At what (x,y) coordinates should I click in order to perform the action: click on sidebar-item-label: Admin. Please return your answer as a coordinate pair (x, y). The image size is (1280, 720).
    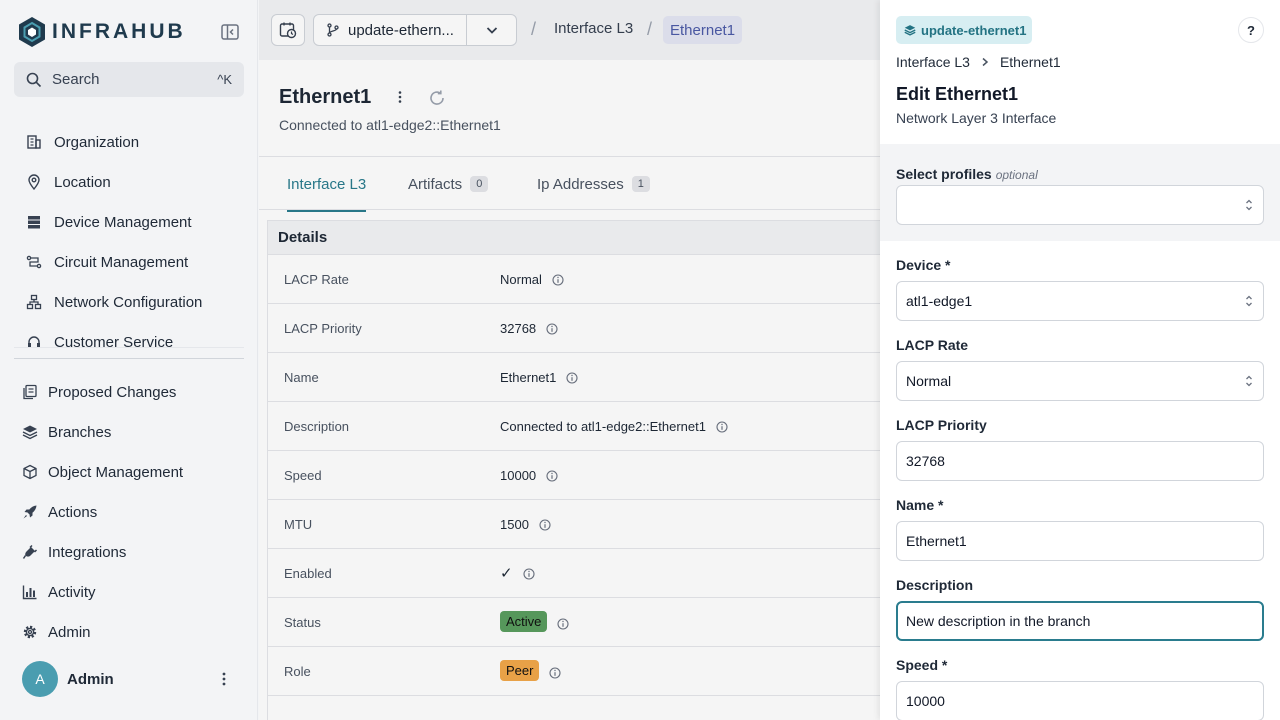
    Looking at the image, I should click on (69, 632).